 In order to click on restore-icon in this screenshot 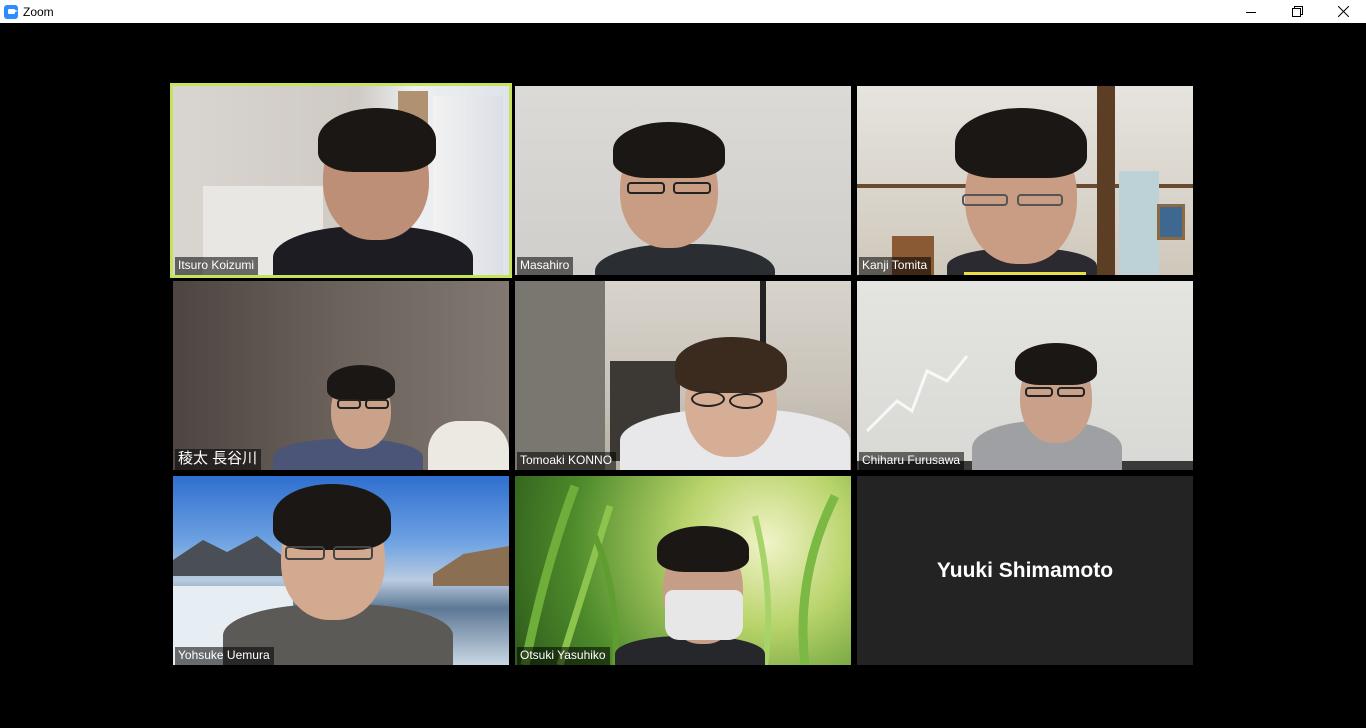, I will do `click(1297, 11)`.